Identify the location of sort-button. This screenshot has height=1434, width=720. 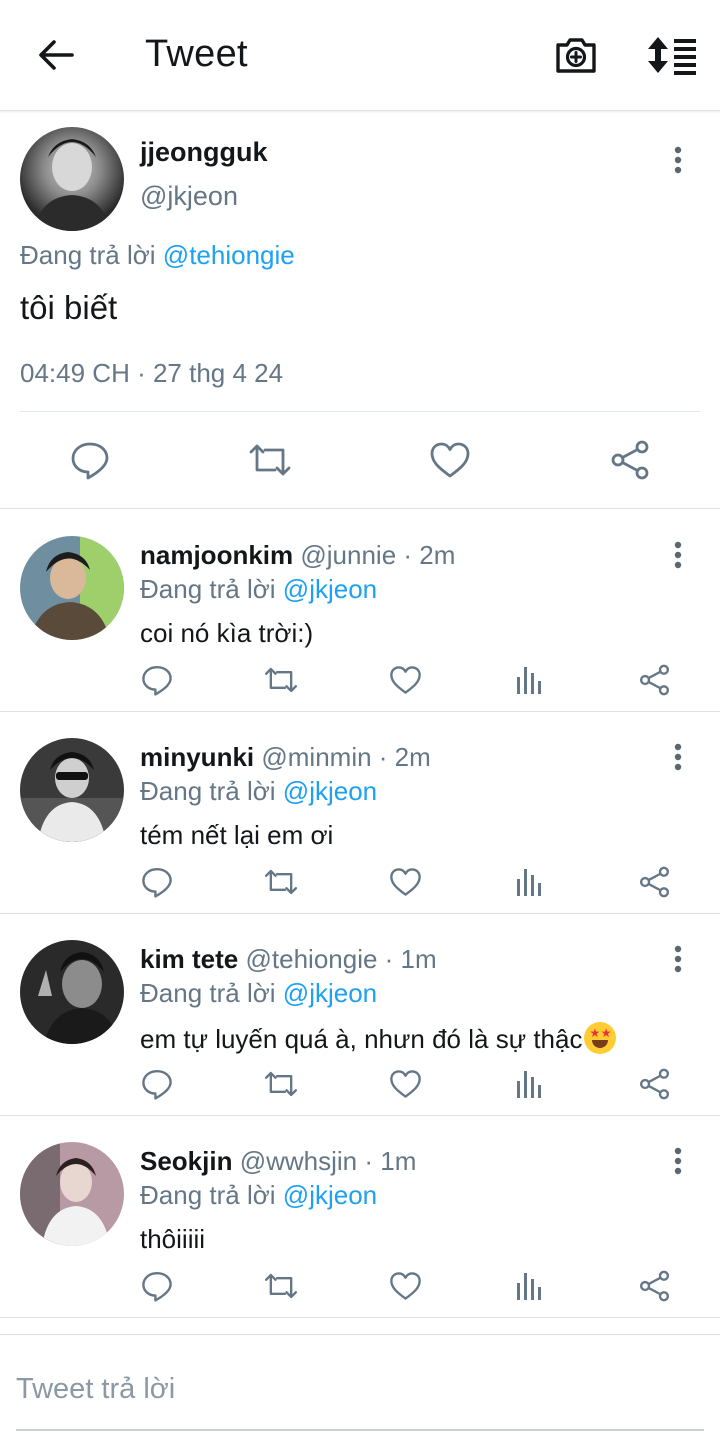
(672, 55).